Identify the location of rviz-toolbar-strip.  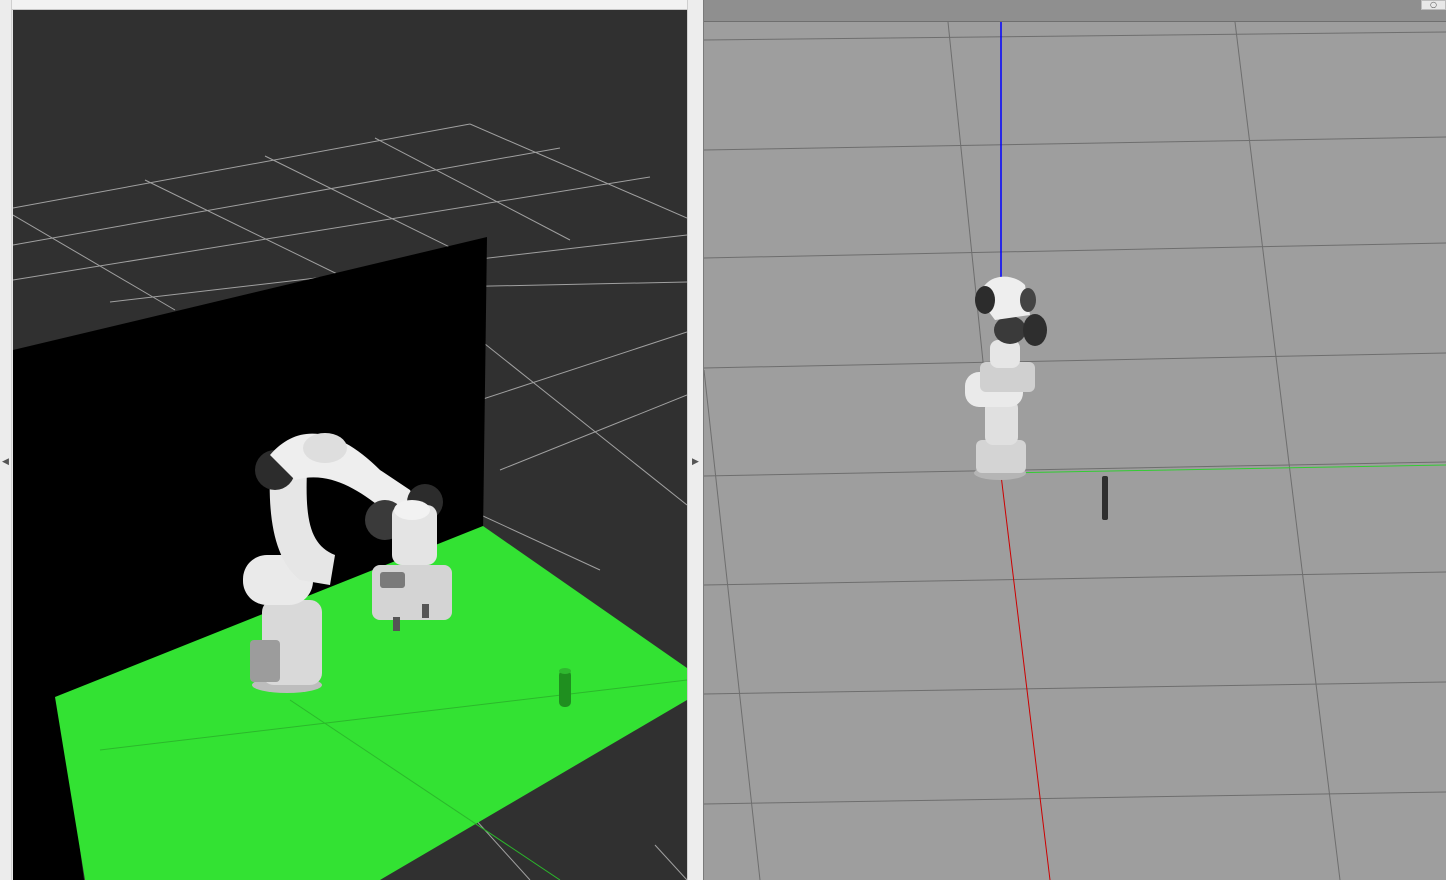
(351, 5).